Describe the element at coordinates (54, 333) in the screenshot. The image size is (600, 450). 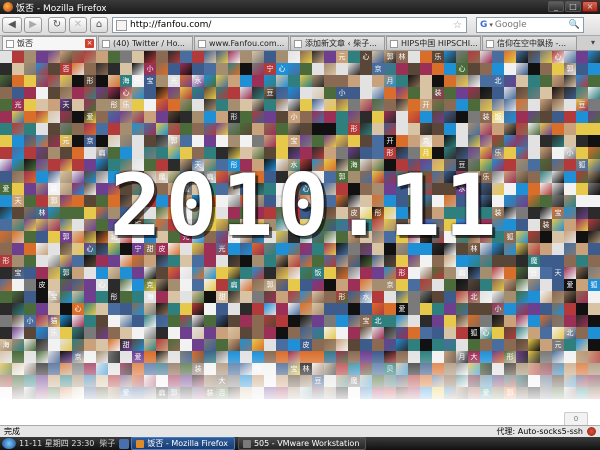
I see `avatar-tile: 乐` at that location.